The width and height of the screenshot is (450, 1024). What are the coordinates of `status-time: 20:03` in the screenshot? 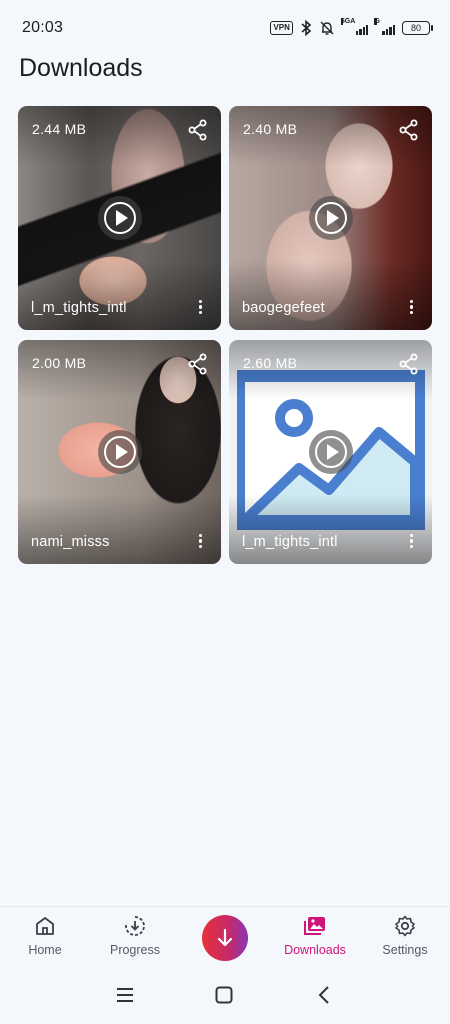 It's located at (43, 27).